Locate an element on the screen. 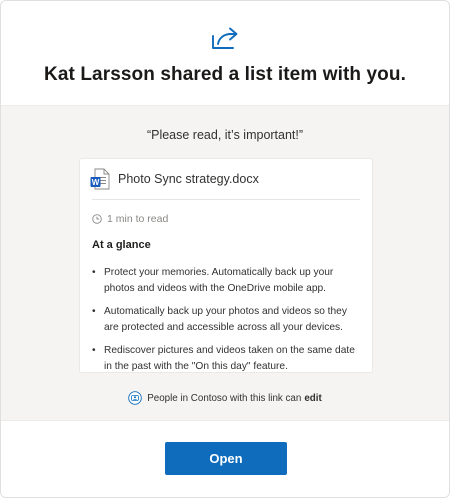 Image resolution: width=450 pixels, height=498 pixels. permission-level: edit is located at coordinates (313, 398).